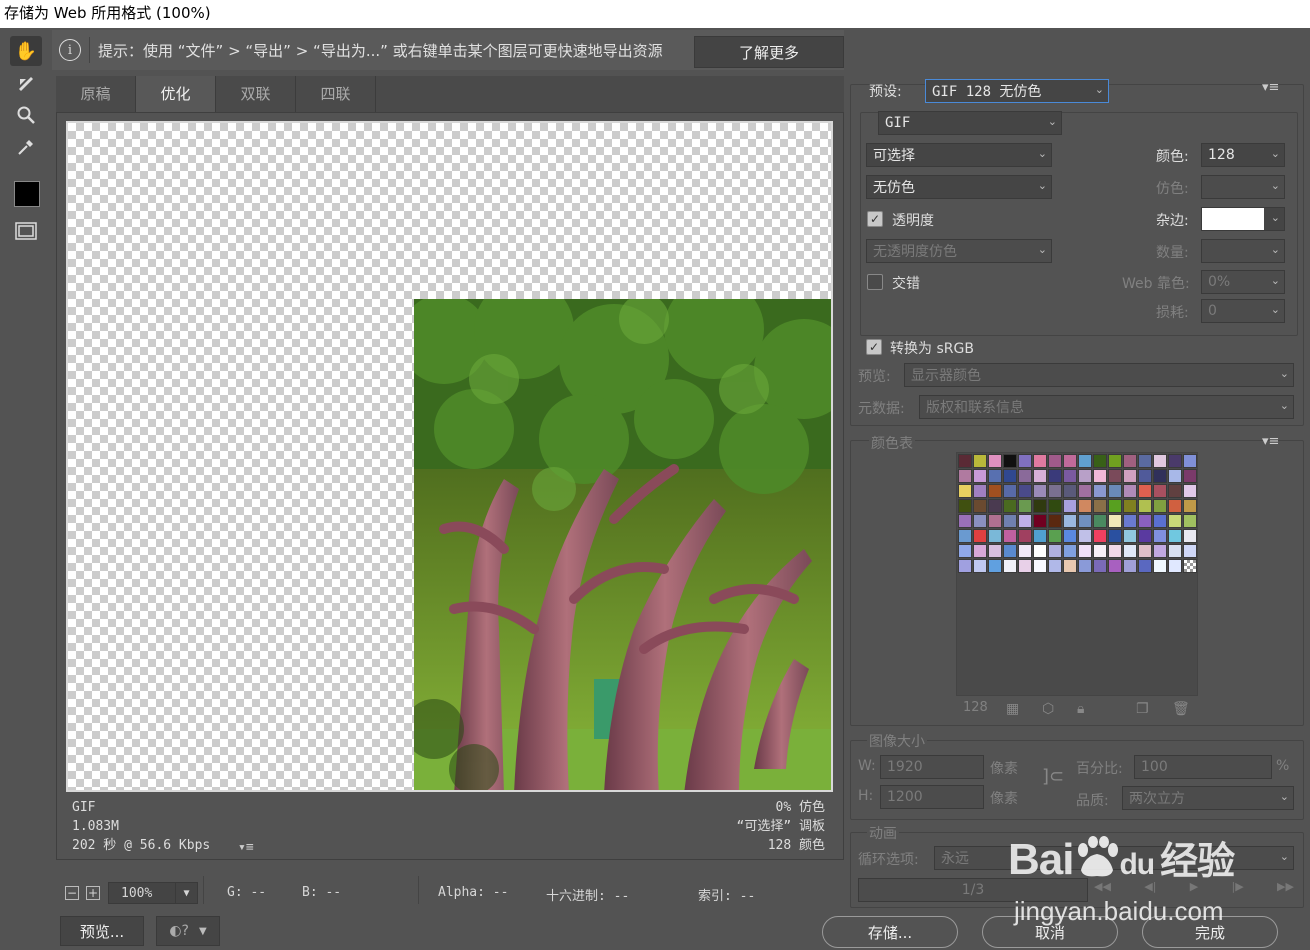 The height and width of the screenshot is (950, 1310). Describe the element at coordinates (1017, 91) in the screenshot. I see `preset-select: GIF 128 无仿色 ⌄` at that location.